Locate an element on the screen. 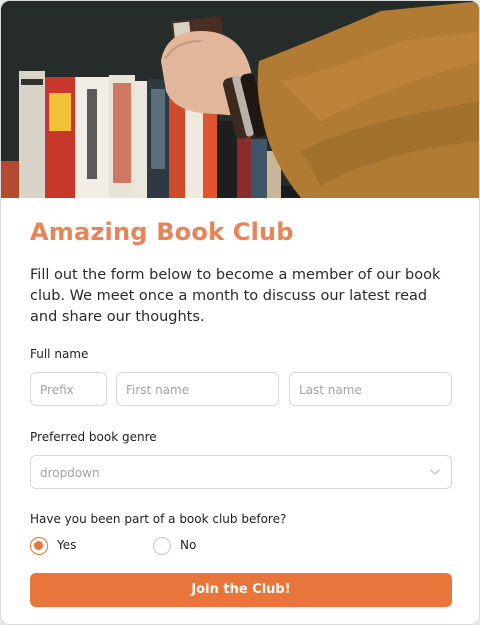 The image size is (480, 625). radio-yes-label: Yes is located at coordinates (67, 545).